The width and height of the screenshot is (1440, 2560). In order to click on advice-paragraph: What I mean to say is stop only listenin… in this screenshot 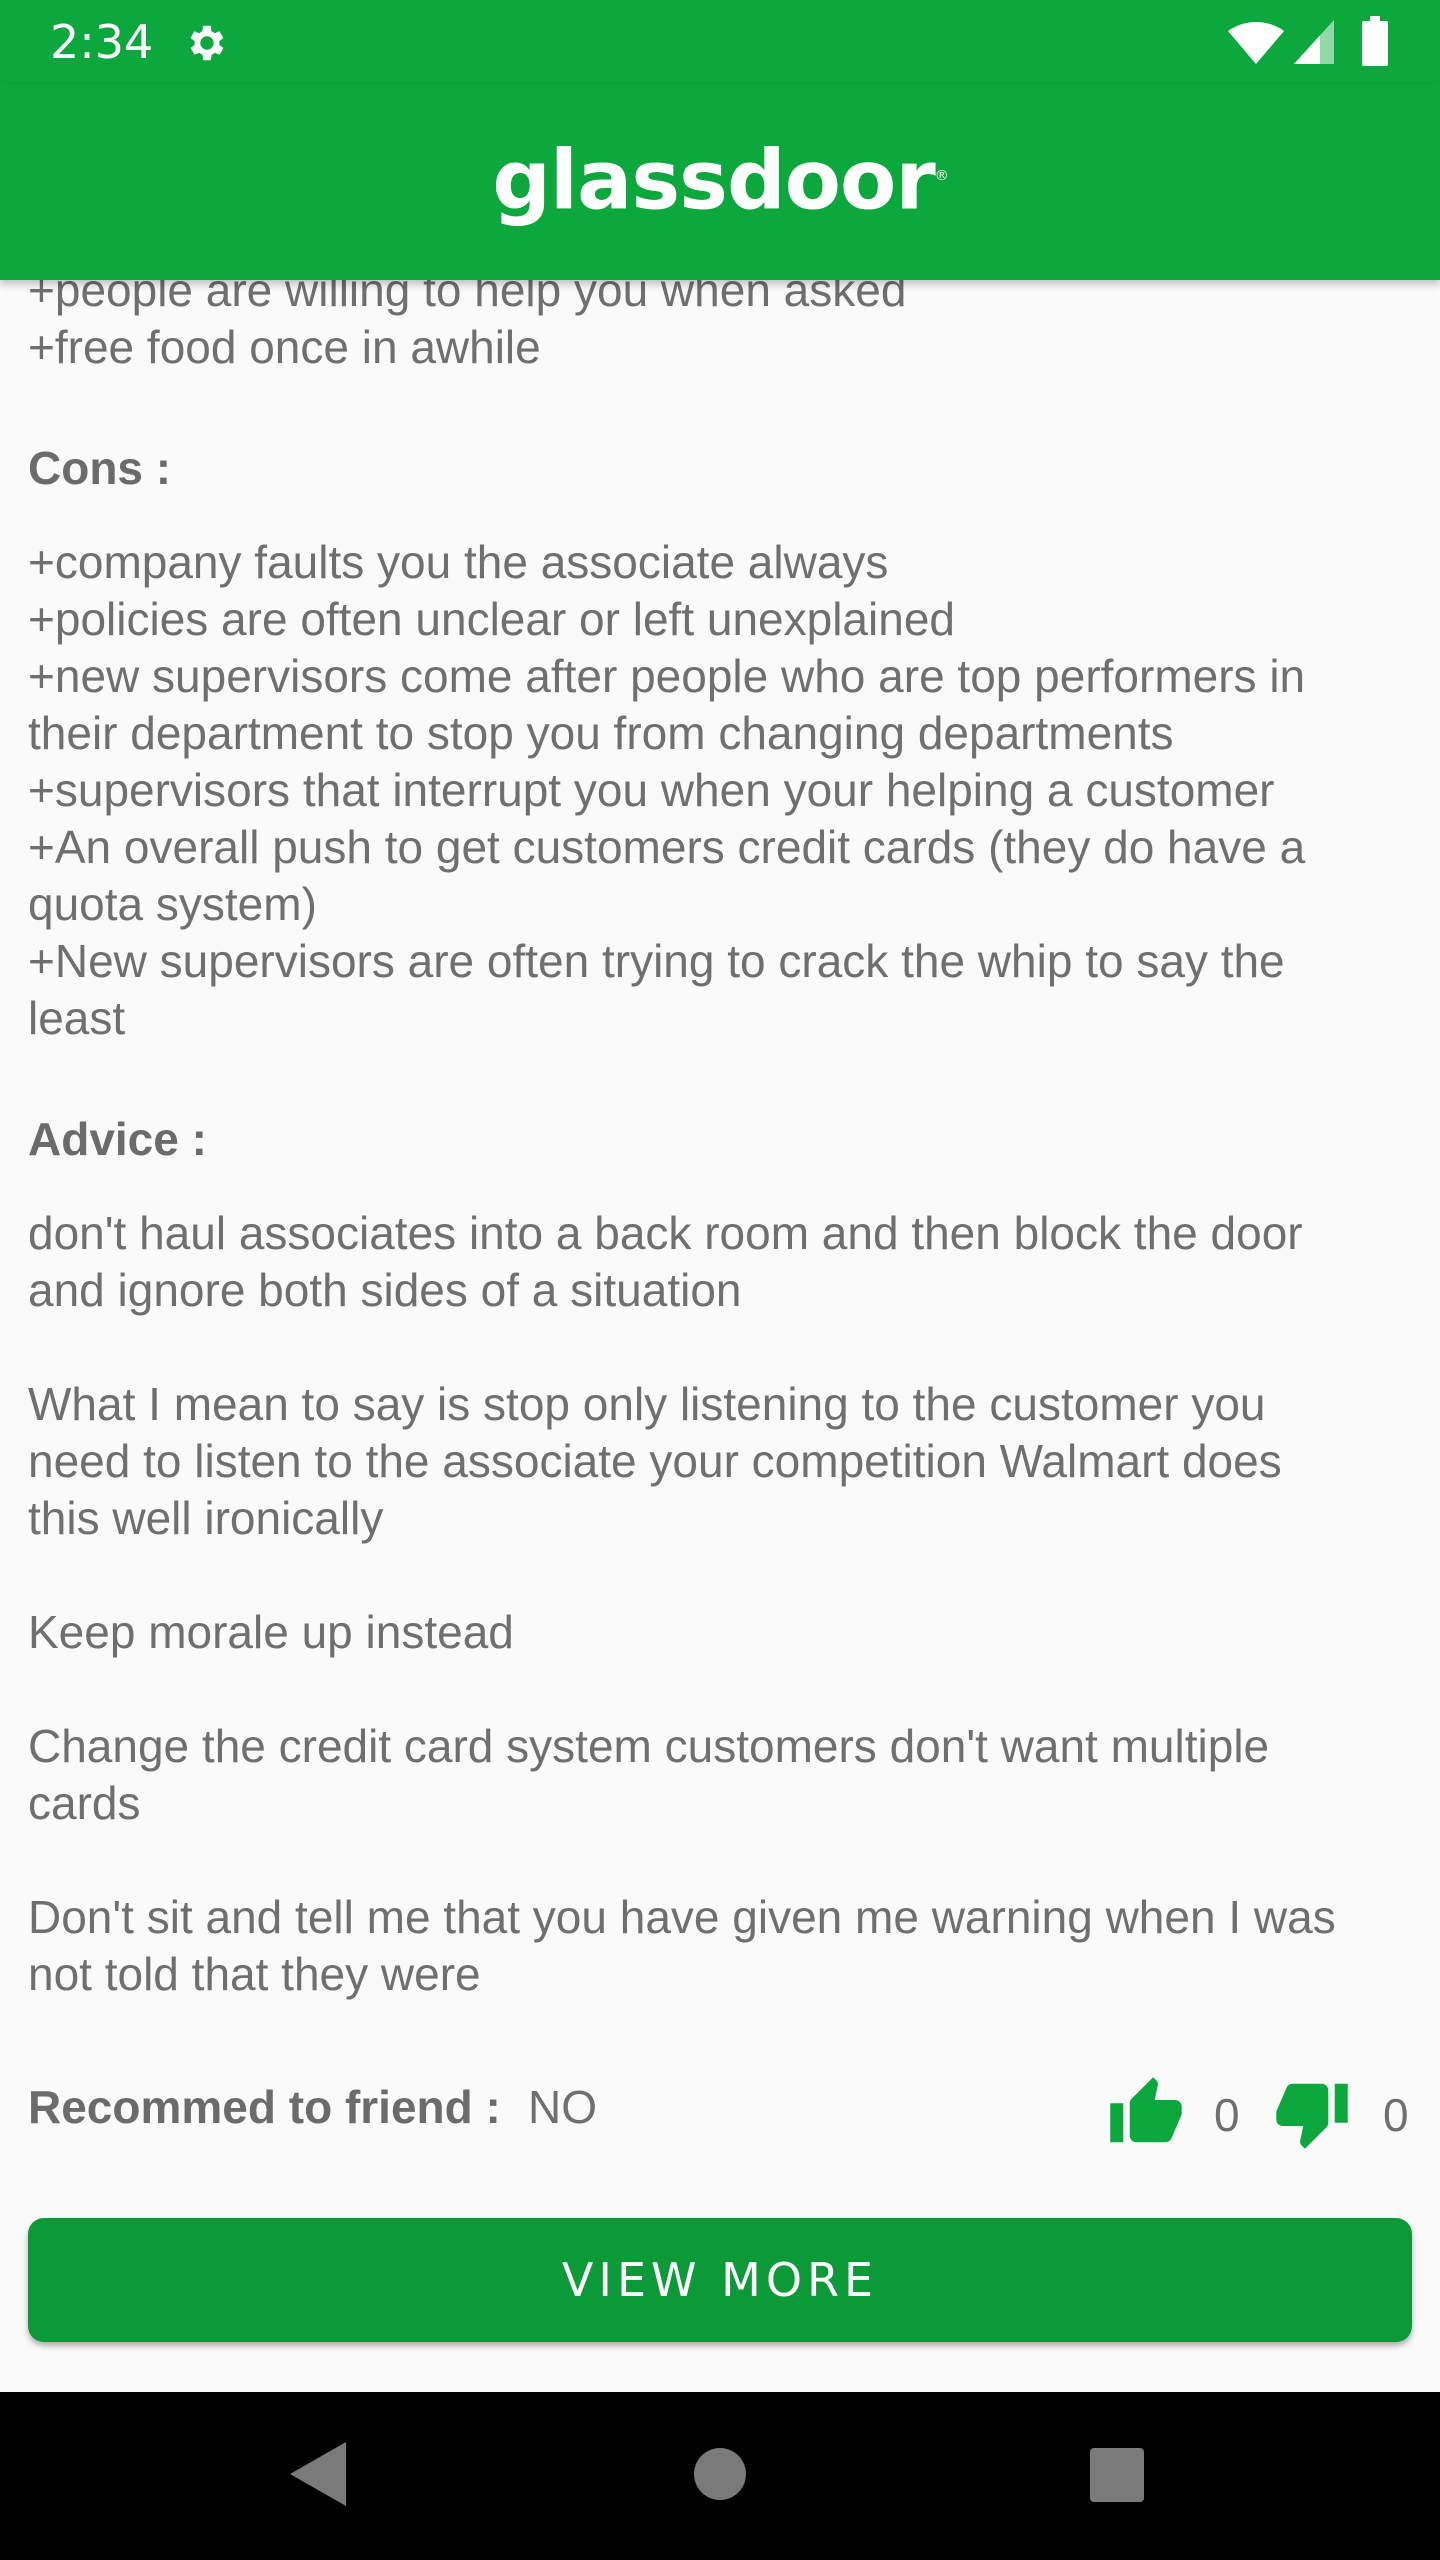, I will do `click(723, 1461)`.